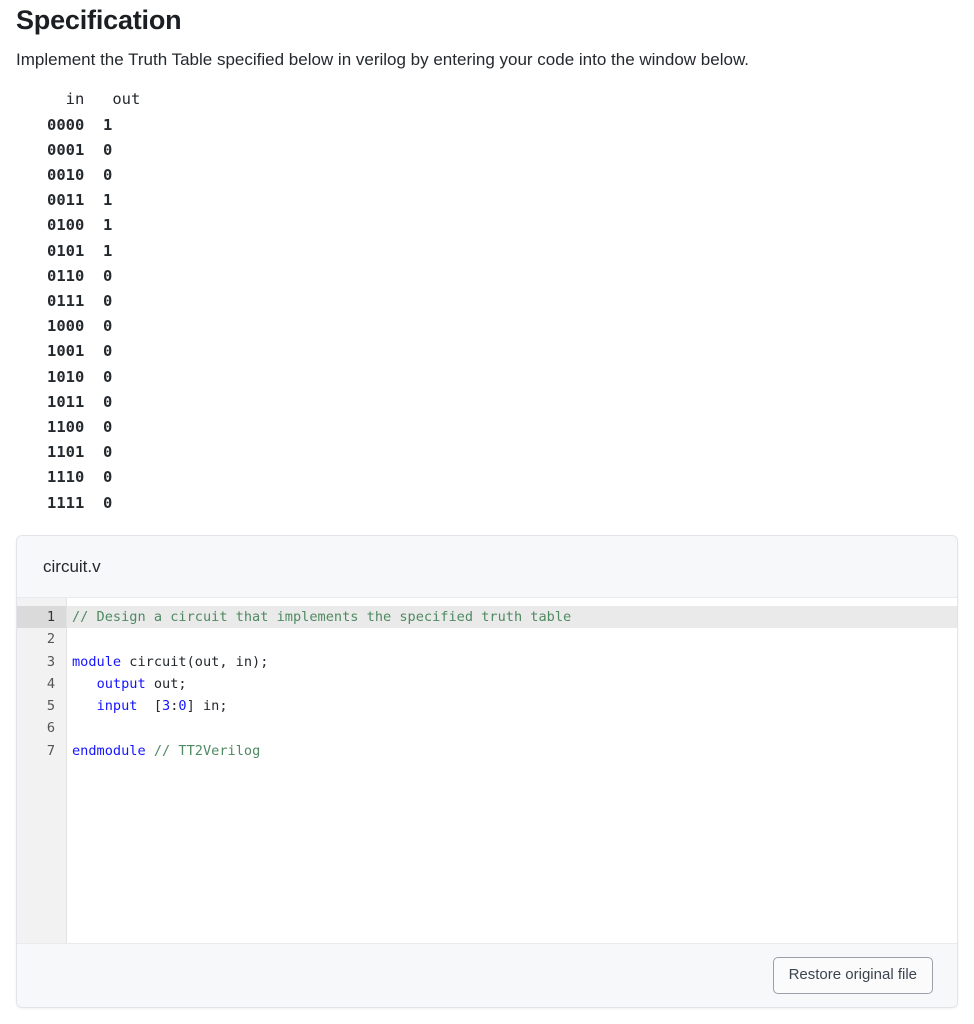  What do you see at coordinates (207, 706) in the screenshot?
I see `code-text: ] in;` at bounding box center [207, 706].